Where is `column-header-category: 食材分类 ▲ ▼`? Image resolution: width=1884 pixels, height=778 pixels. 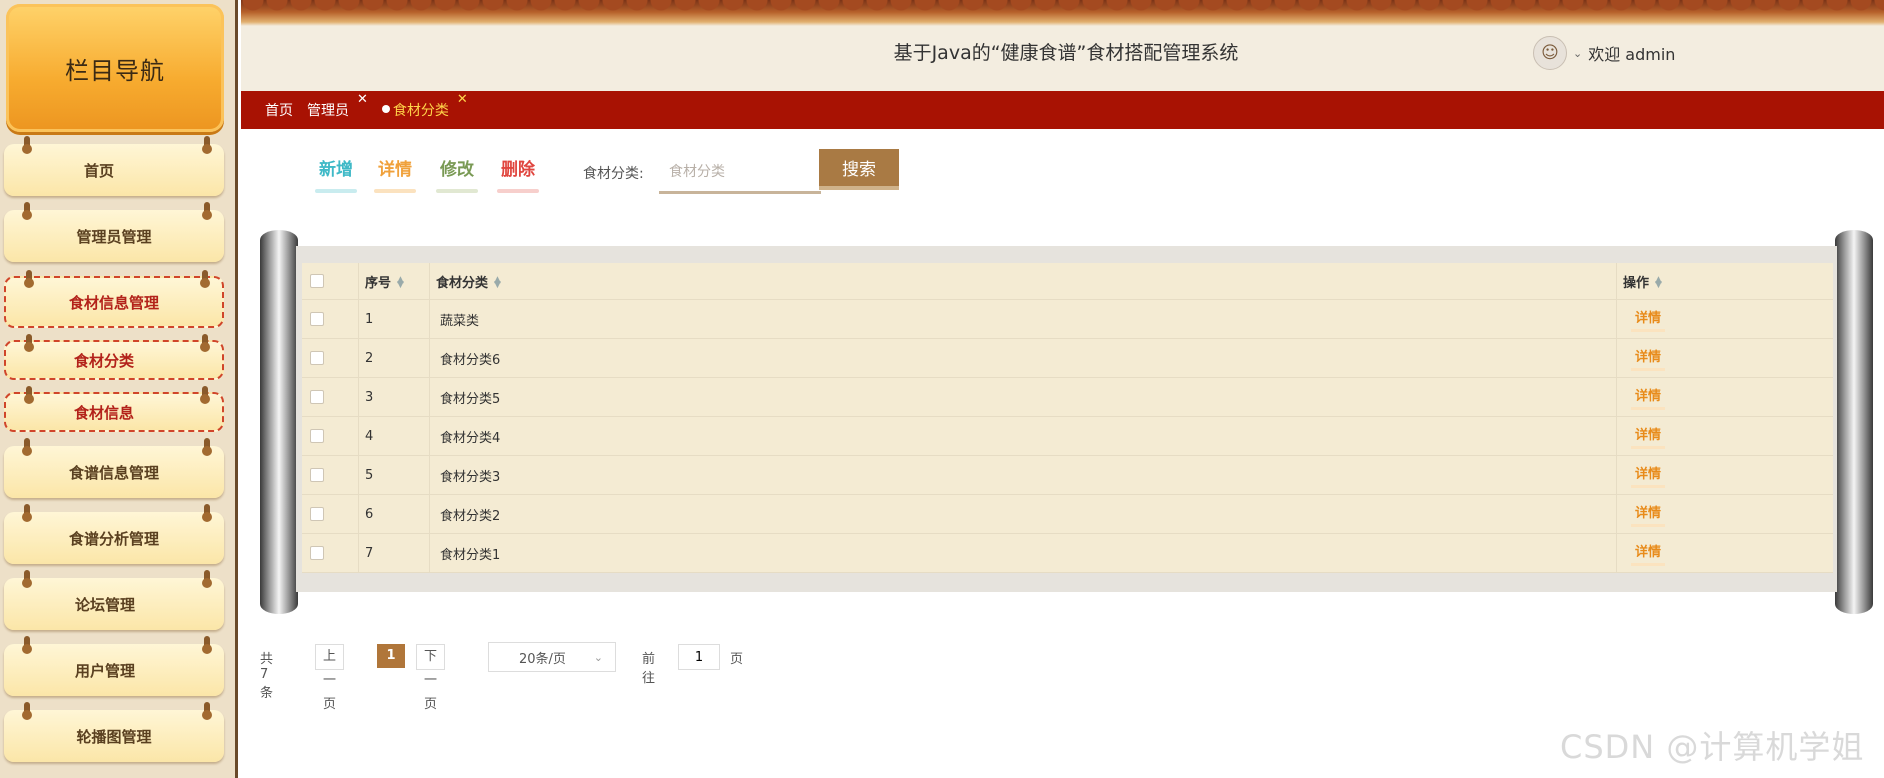
column-header-category: 食材分类 ▲ ▼ is located at coordinates (1023, 281).